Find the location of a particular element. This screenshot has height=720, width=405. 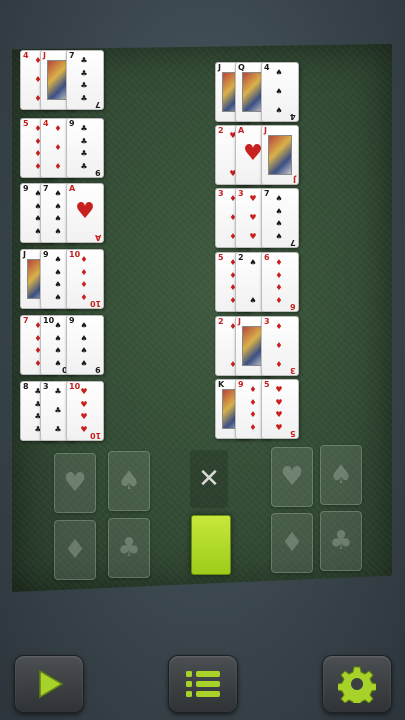

card-stack: 3♦♦♦33♥♥♥37♠♠♠♠7 is located at coordinates (258, 218).